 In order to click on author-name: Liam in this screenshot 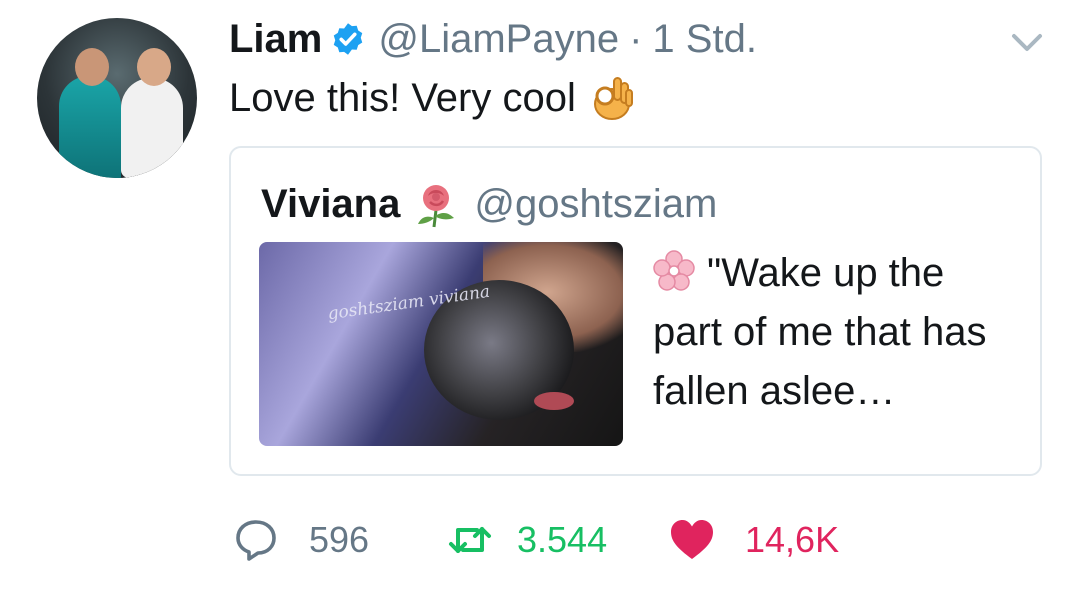, I will do `click(275, 39)`.